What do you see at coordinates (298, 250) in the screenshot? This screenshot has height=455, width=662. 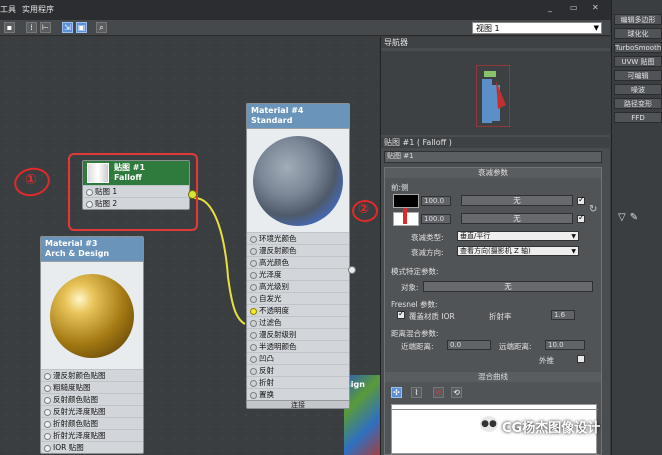 I see `std-slot: 漫反射颜色` at bounding box center [298, 250].